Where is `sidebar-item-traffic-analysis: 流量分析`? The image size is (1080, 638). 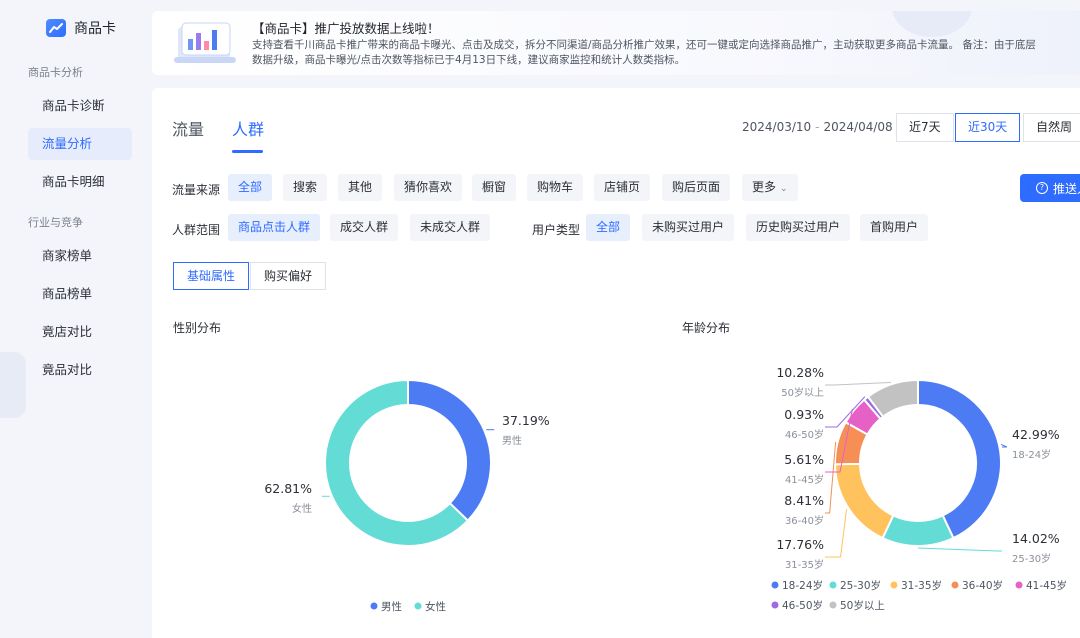
sidebar-item-traffic-analysis: 流量分析 is located at coordinates (80, 144).